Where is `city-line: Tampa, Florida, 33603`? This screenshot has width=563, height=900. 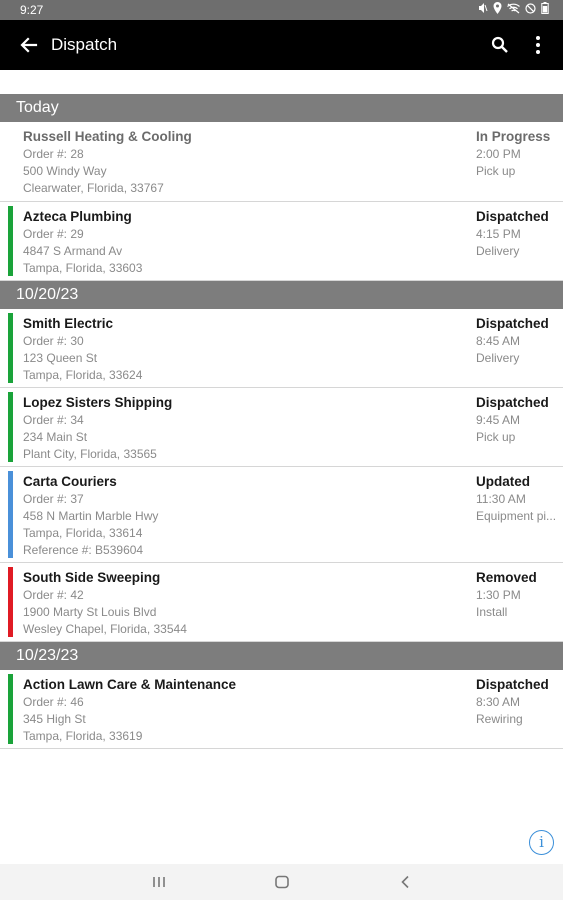 city-line: Tampa, Florida, 33603 is located at coordinates (83, 268).